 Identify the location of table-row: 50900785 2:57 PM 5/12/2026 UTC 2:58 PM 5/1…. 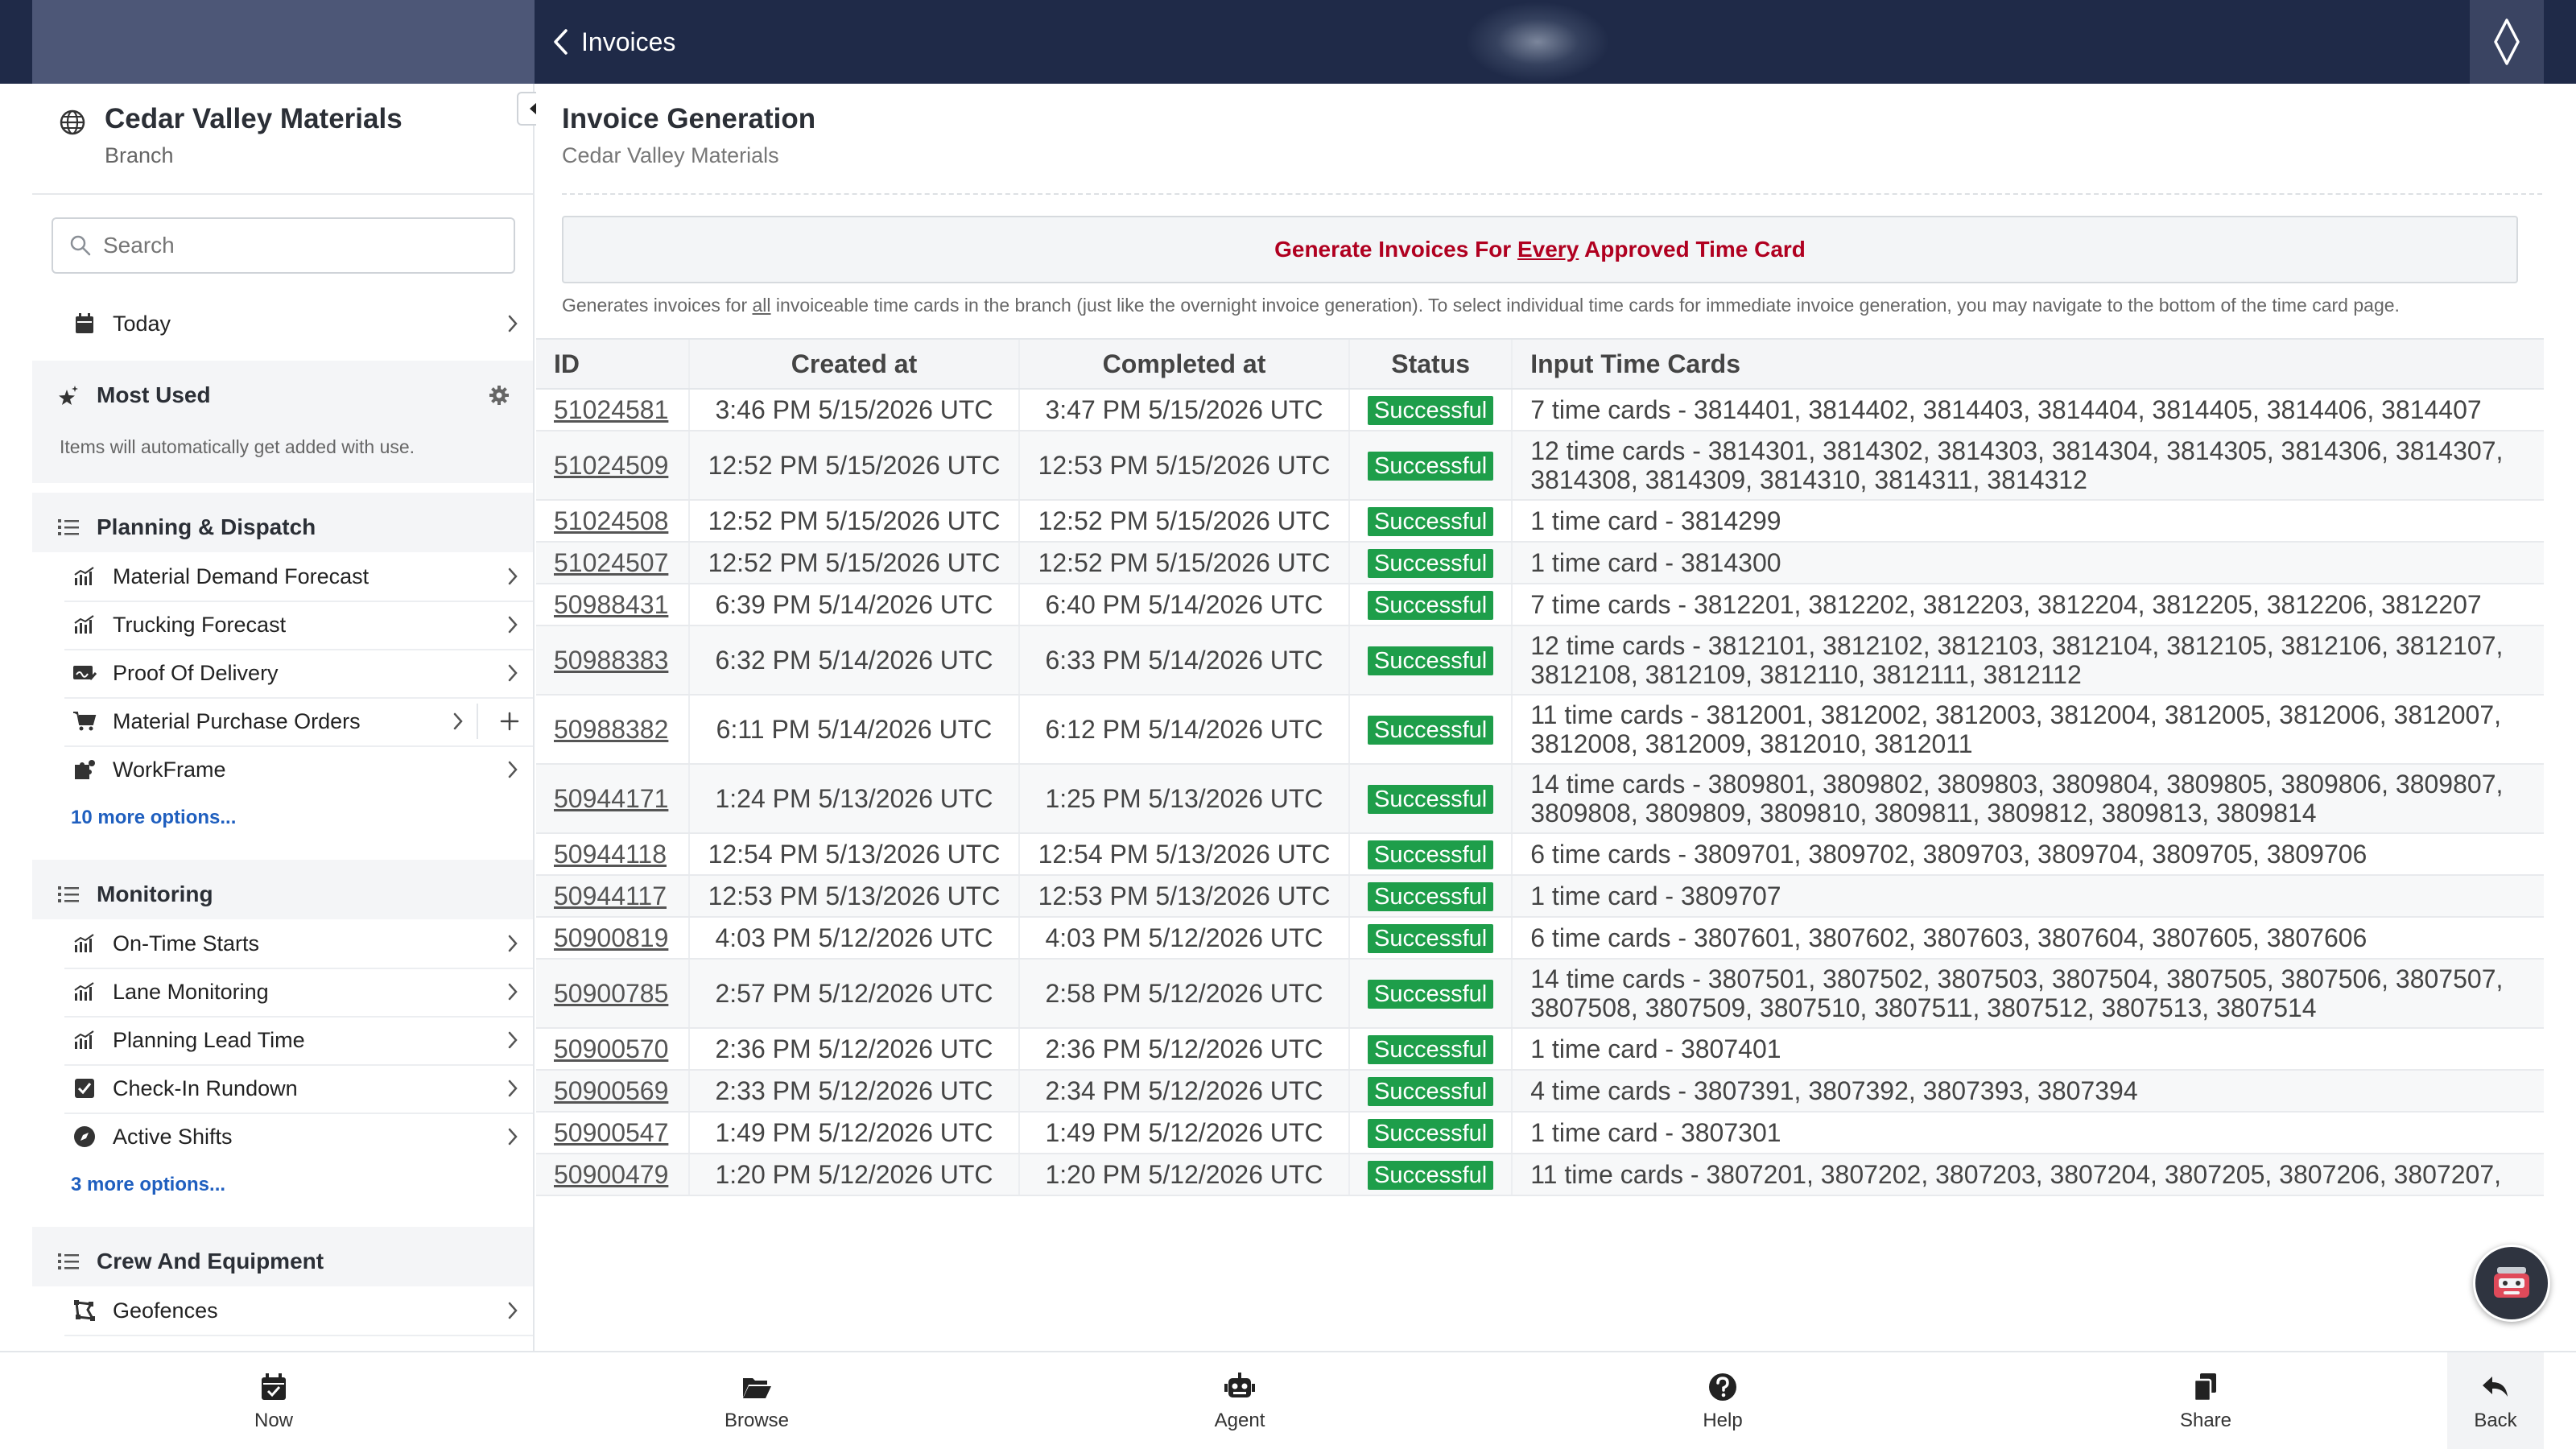
(1540, 994).